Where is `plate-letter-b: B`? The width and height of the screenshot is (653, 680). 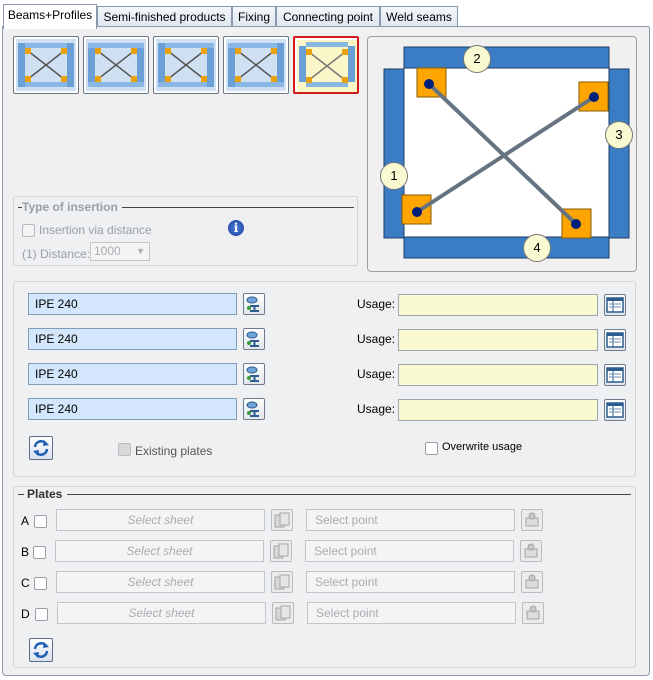 plate-letter-b: B is located at coordinates (25, 552).